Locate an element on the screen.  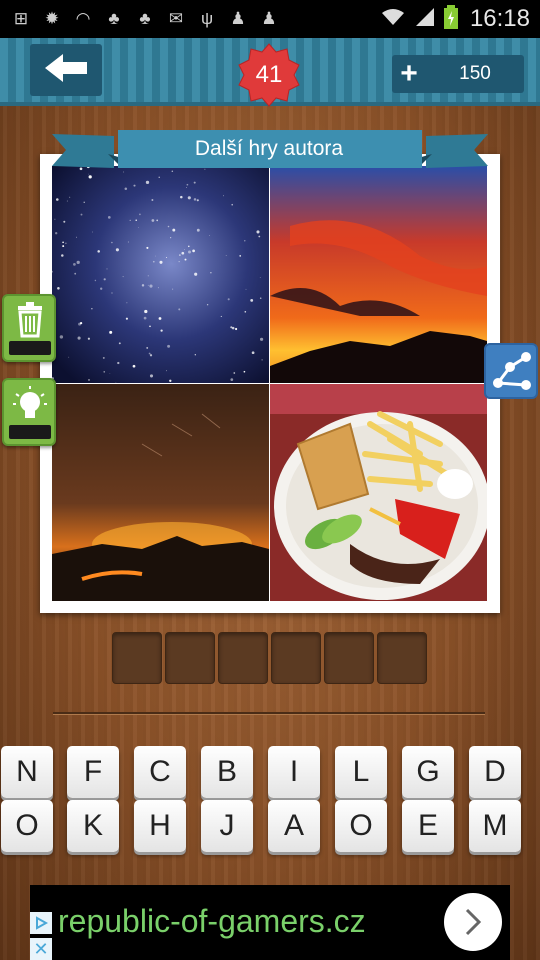
reveal-letter-button is located at coordinates (29, 412).